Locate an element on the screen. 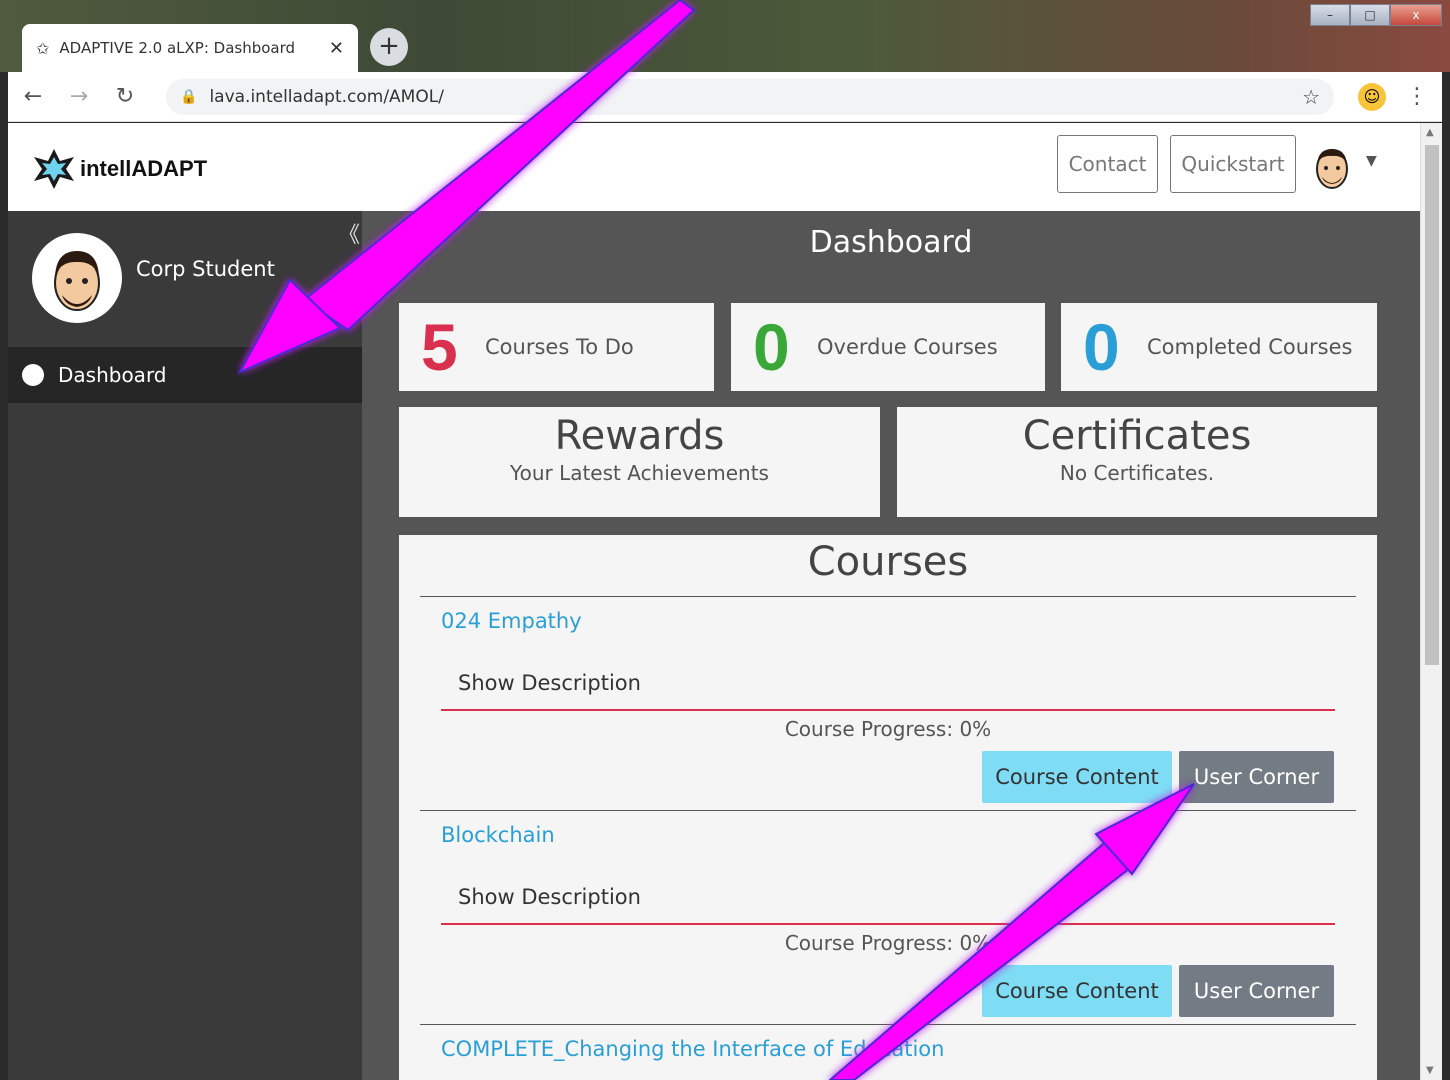 The height and width of the screenshot is (1080, 1450). course-title-link: 024 Empathy is located at coordinates (511, 621).